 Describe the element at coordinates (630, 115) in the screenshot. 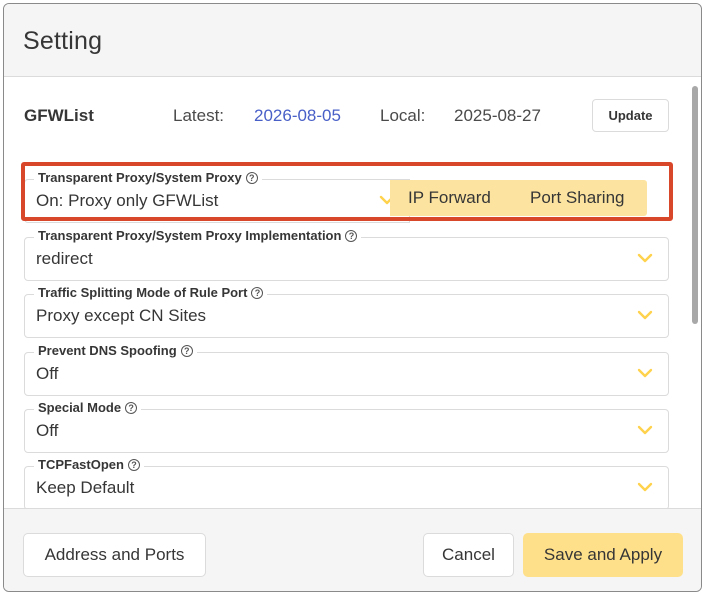

I see `update-button: Update` at that location.